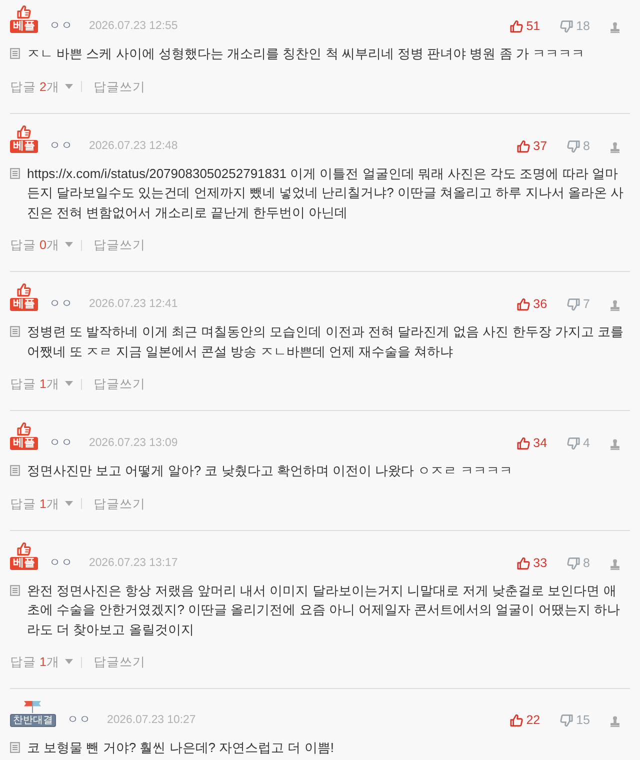  What do you see at coordinates (325, 193) in the screenshot?
I see `comment-text: https://x.com/i/status/2079083050252791831 이게 이틀전 얼굴인데 뭐래 사진은 각도 조명에 따라 얼마든지 달라보일수도 있는건데 언제까지 뺐네 넣었네 난리칠거냐? 이딴글 쳐올리고 하루 지나서 올라온 사진은 전혀 변함없어서 개소리로 끝난게 한두번이 아닌데` at bounding box center [325, 193].